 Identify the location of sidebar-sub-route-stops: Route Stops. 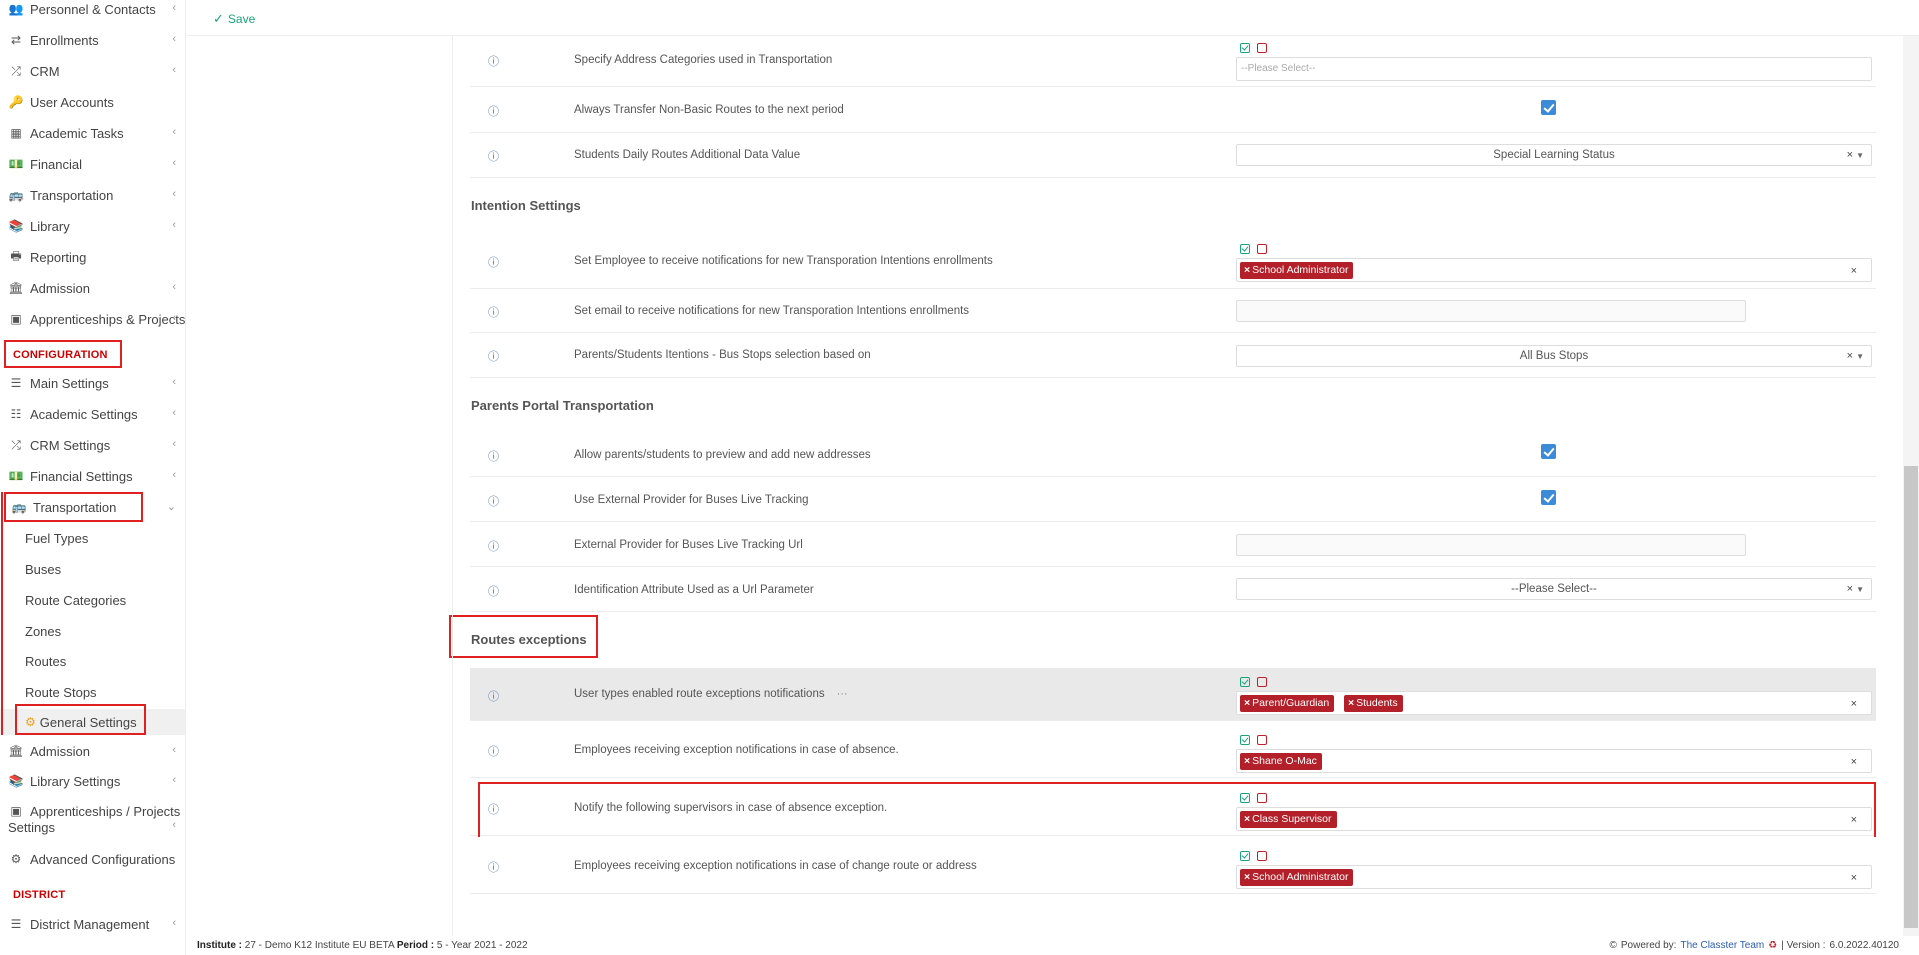
(92, 692).